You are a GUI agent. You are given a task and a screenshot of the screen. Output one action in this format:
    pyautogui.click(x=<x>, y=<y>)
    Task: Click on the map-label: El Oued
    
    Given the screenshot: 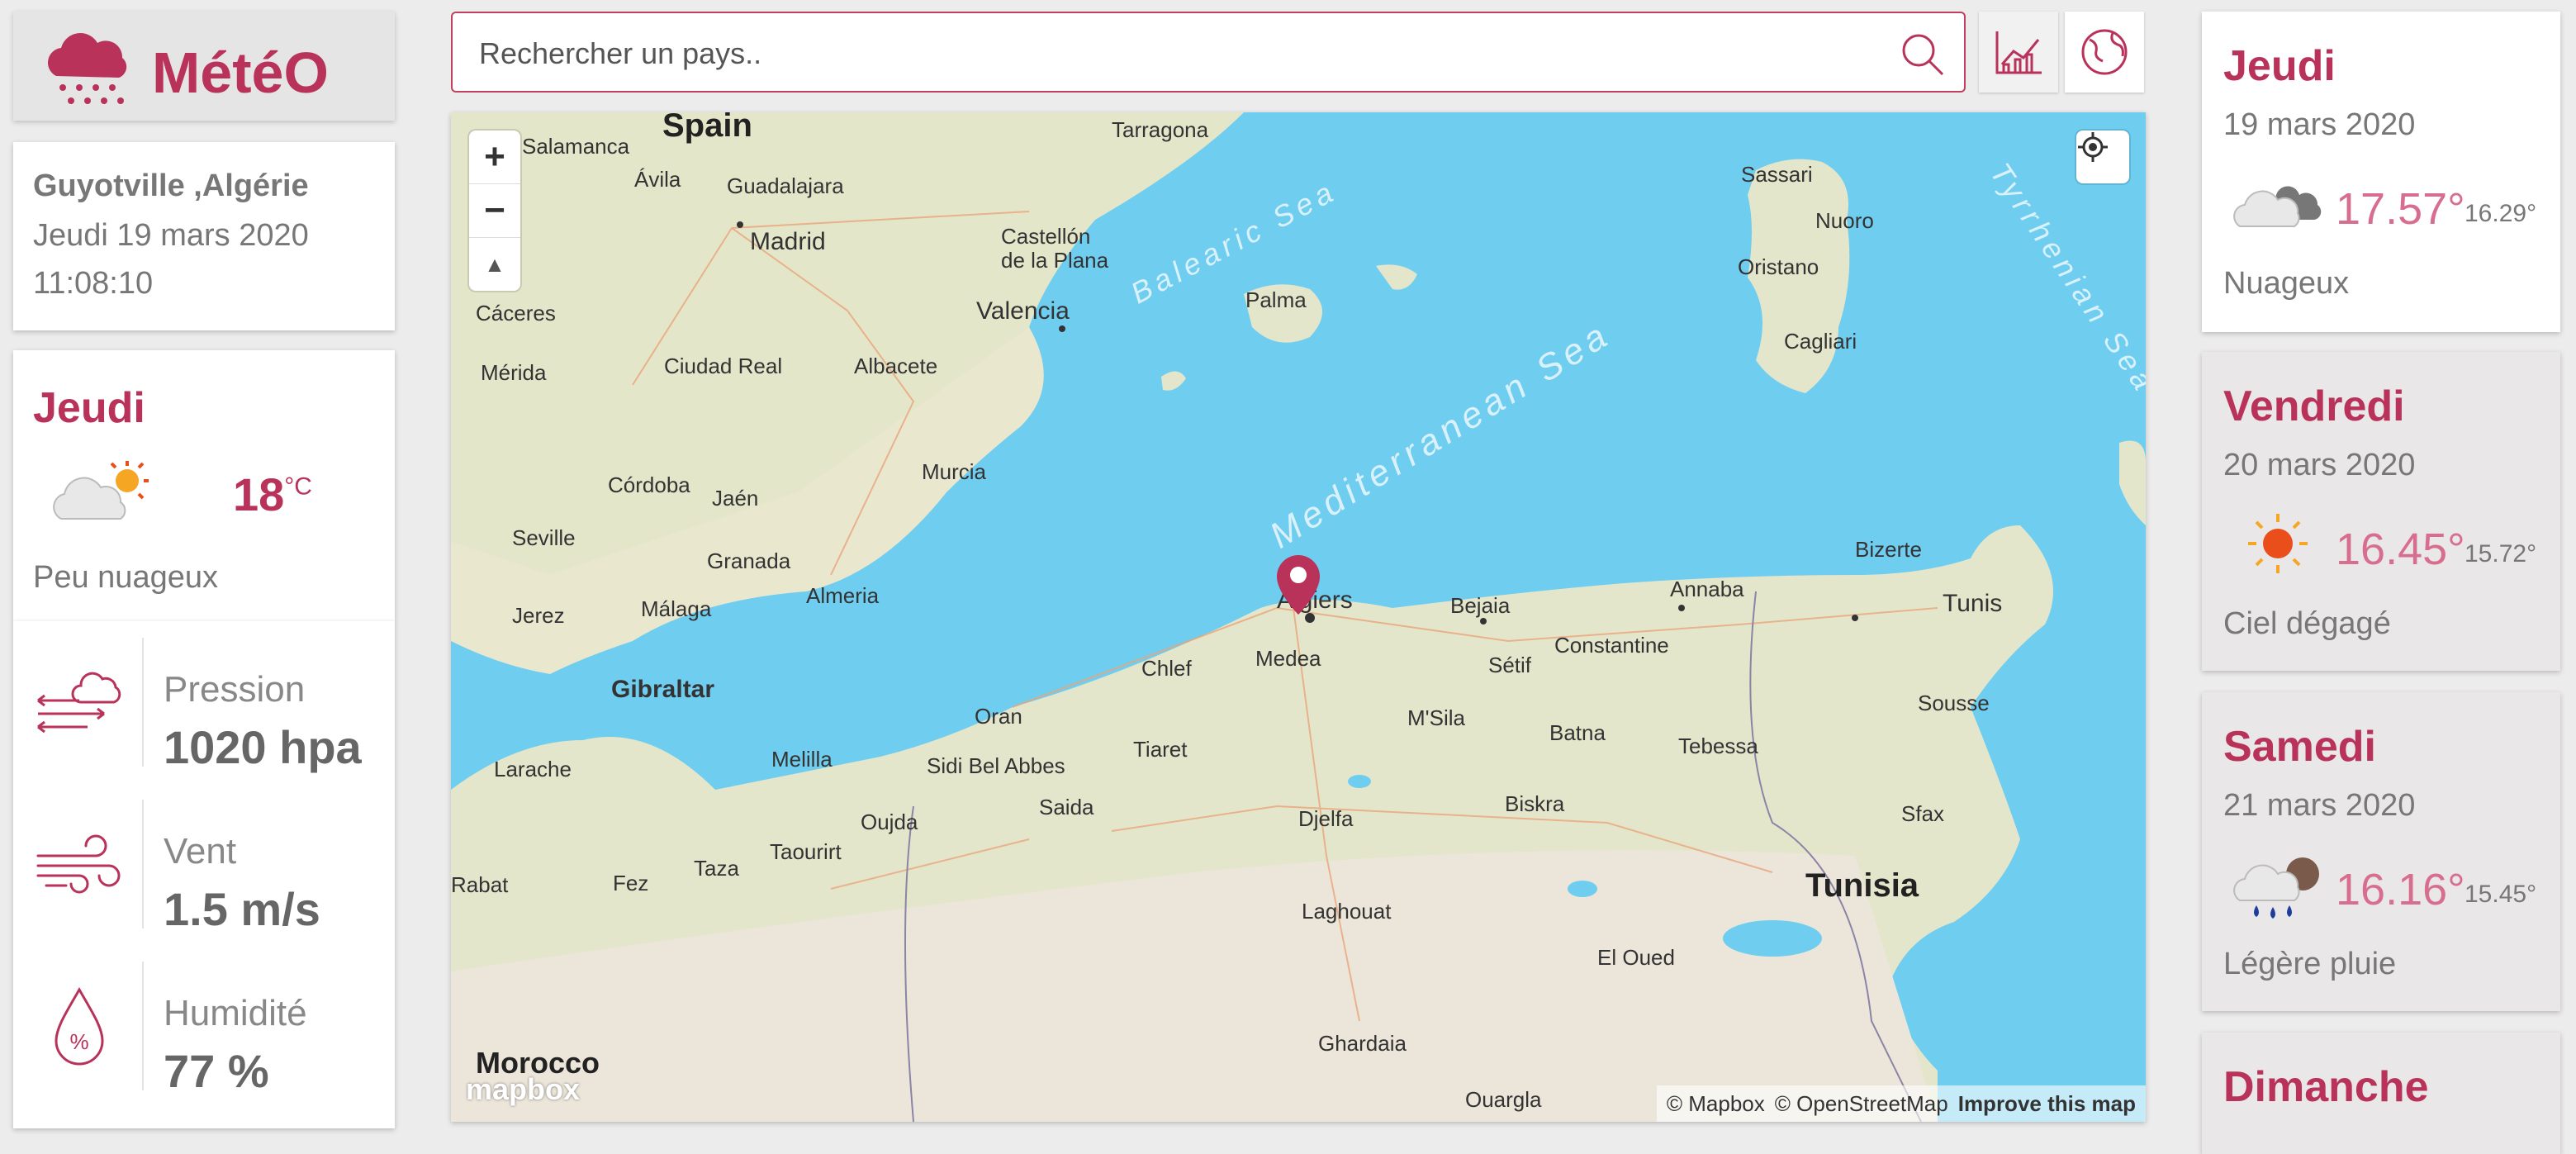 What is the action you would take?
    pyautogui.click(x=1636, y=958)
    